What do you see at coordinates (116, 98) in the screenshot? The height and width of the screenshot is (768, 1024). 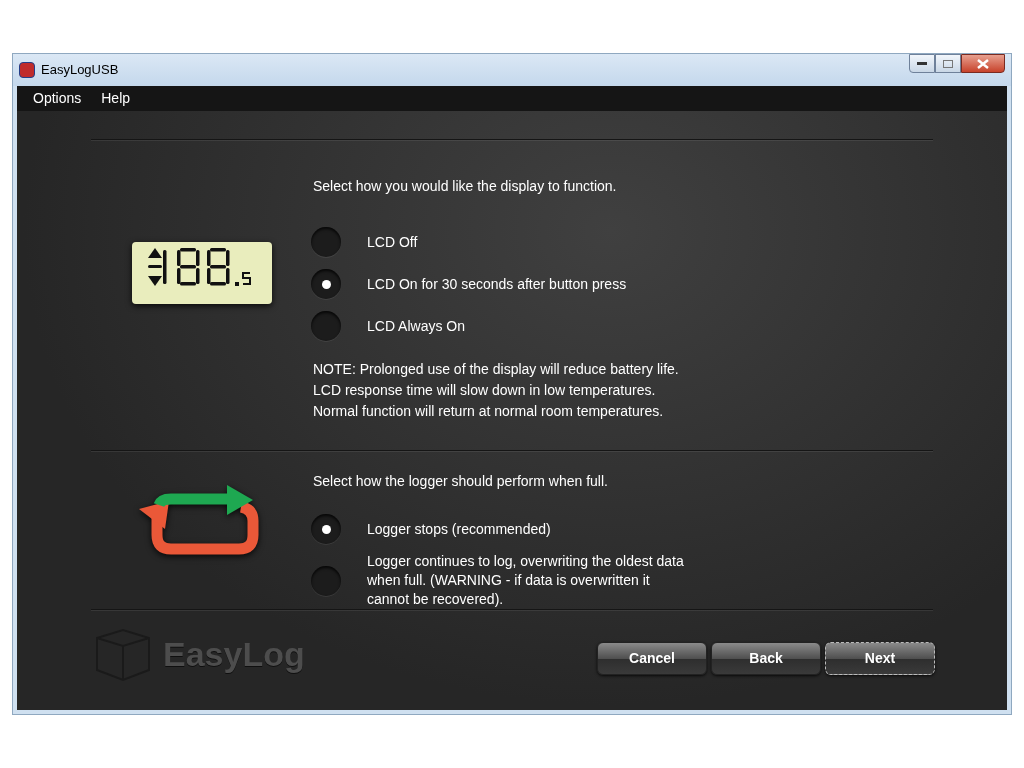 I see `menu-item: Help` at bounding box center [116, 98].